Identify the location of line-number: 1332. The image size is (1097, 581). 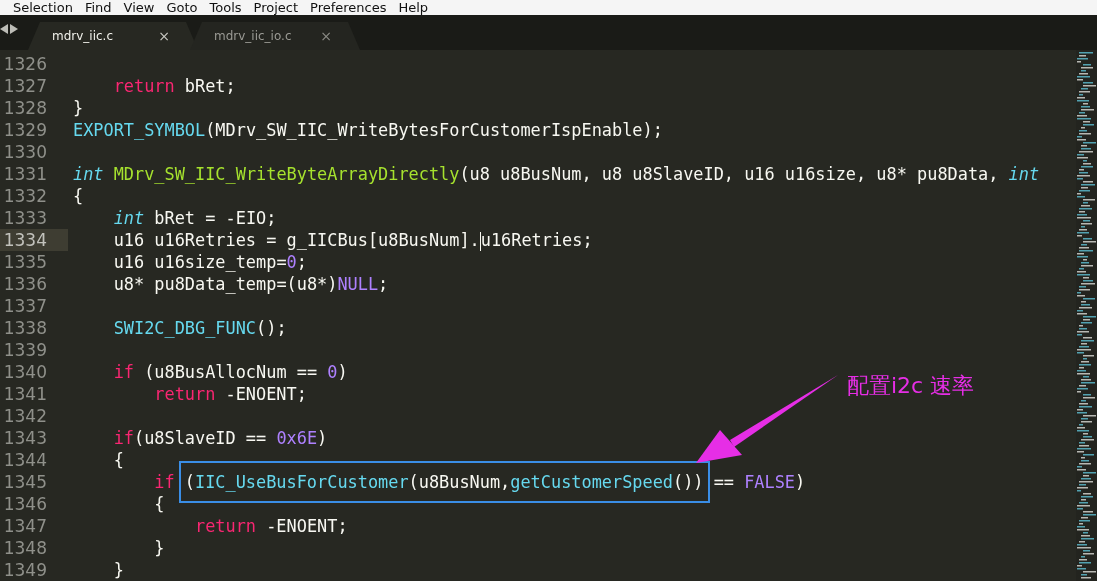
(25, 196).